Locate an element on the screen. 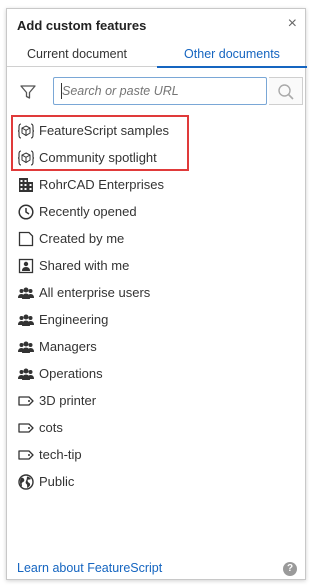 The width and height of the screenshot is (320, 588). globe-icon is located at coordinates (26, 482).